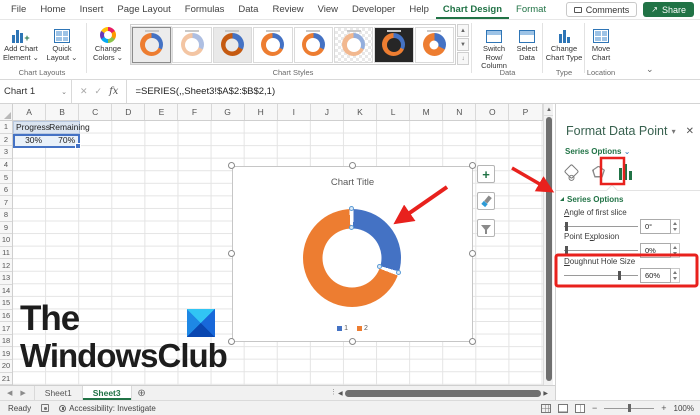 The width and height of the screenshot is (700, 415). Describe the element at coordinates (327, 112) in the screenshot. I see `column-header-J: J` at that location.